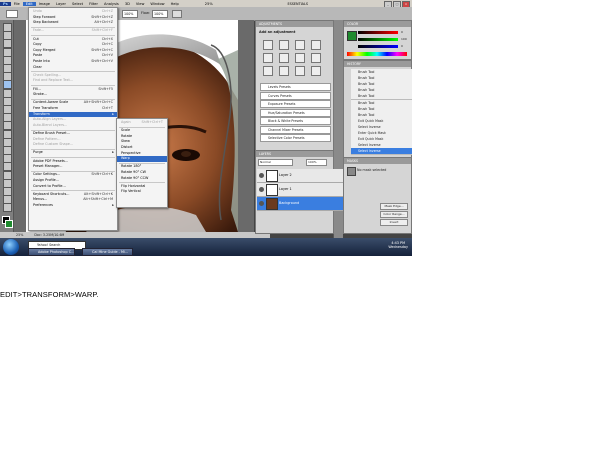 This screenshot has height=463, width=600. What do you see at coordinates (142, 179) in the screenshot?
I see `menu-item-rotate-90-ccw: Rotate 90° CCW` at bounding box center [142, 179].